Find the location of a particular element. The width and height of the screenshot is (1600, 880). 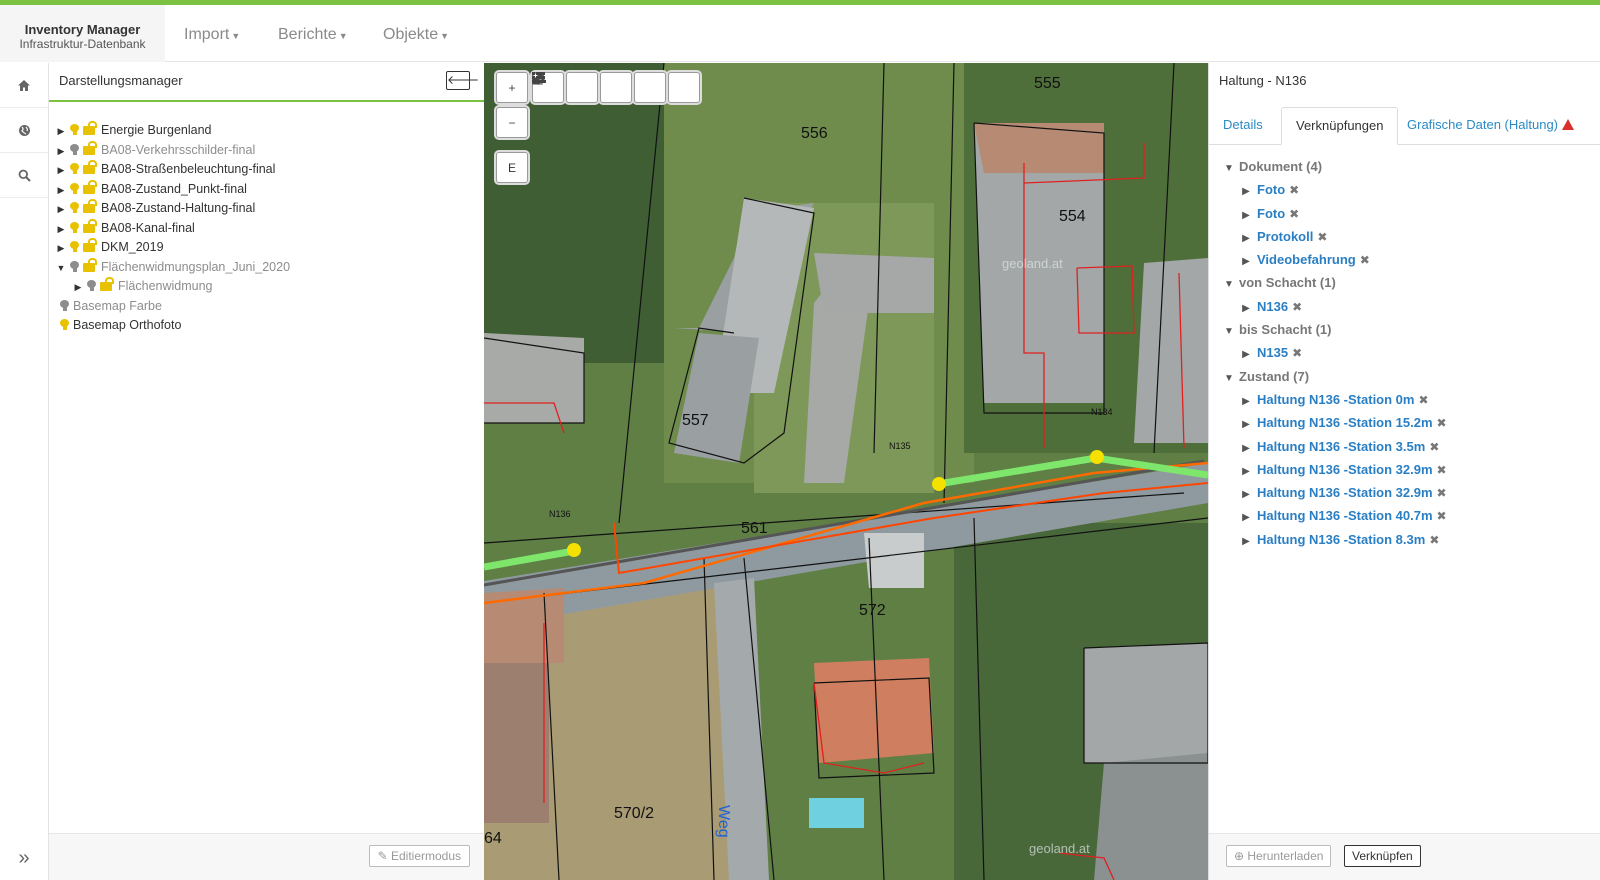

zoom-out-button: − is located at coordinates (512, 122).